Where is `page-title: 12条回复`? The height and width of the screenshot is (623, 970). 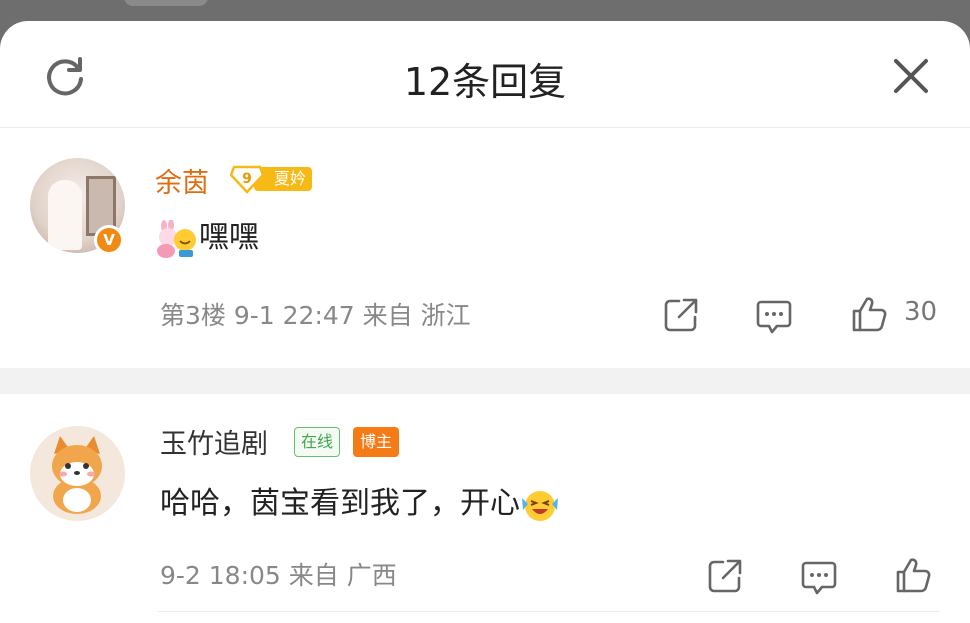
page-title: 12条回复 is located at coordinates (485, 82).